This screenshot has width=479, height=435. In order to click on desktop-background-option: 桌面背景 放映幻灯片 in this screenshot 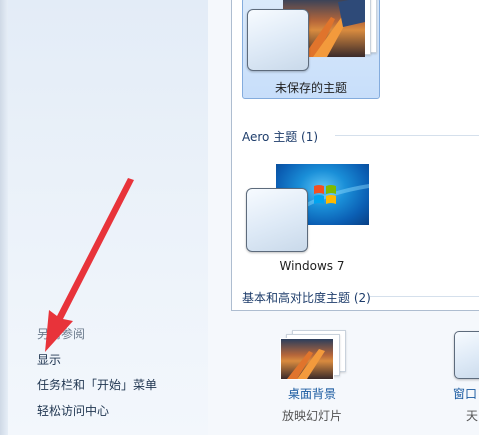, I will do `click(318, 380)`.